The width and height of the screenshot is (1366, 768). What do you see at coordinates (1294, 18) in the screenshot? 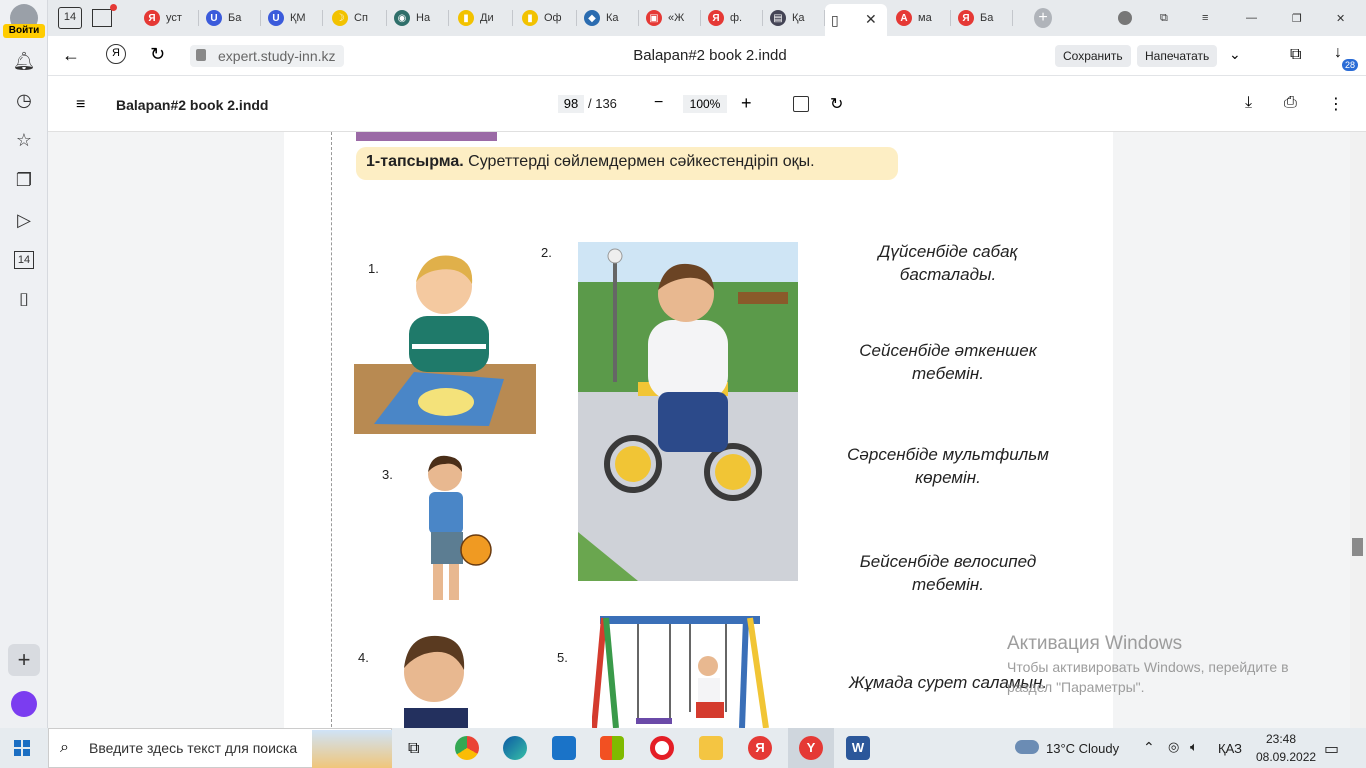
I see `restore-icon: ❐` at bounding box center [1294, 18].